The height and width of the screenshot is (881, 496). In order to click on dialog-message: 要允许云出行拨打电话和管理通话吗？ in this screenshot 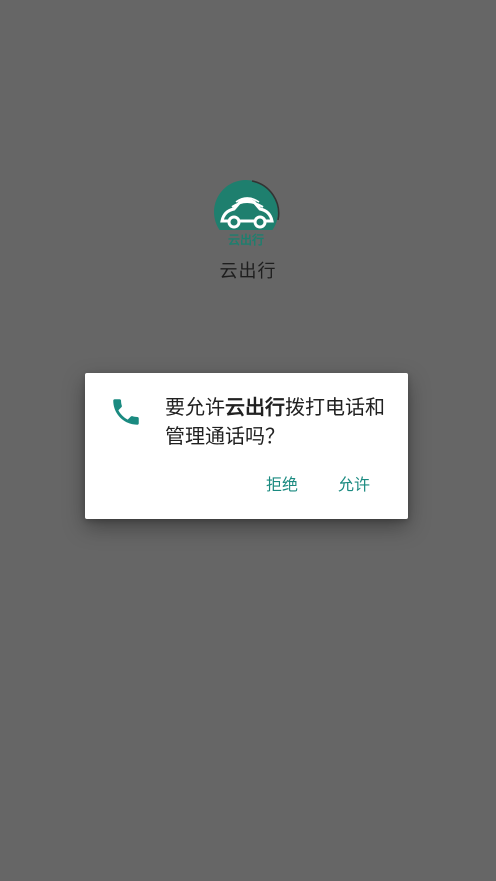, I will do `click(280, 422)`.